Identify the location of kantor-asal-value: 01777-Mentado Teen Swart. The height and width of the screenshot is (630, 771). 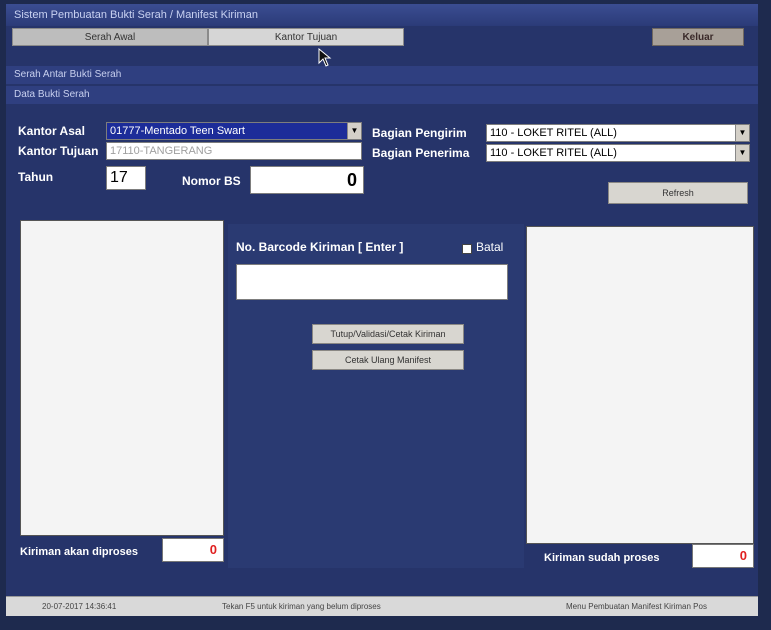
(177, 131).